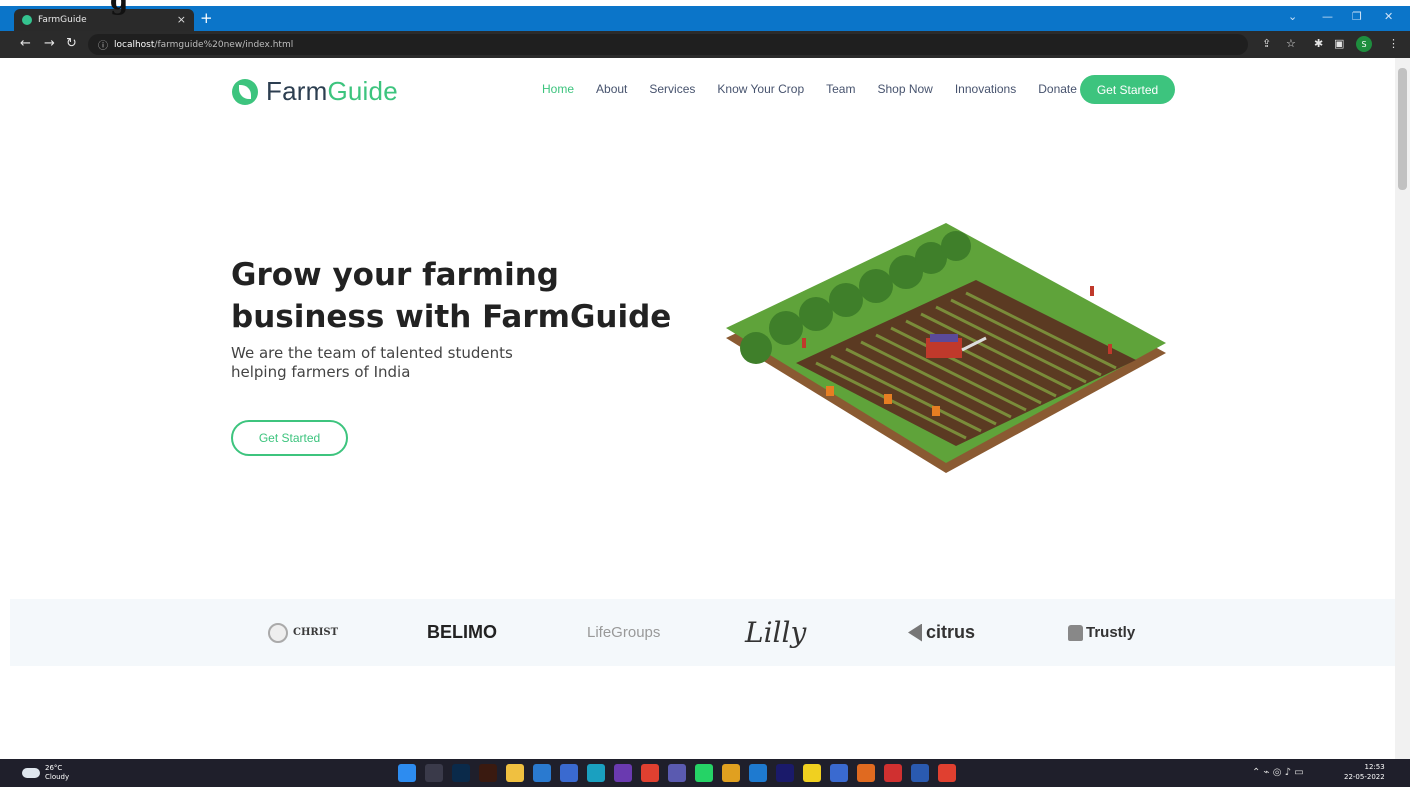 The width and height of the screenshot is (1410, 787). Describe the element at coordinates (569, 773) in the screenshot. I see `store-icon` at that location.